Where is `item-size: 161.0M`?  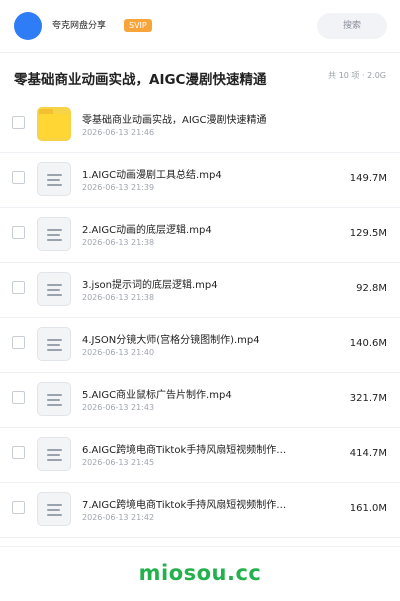 item-size: 161.0M is located at coordinates (368, 508).